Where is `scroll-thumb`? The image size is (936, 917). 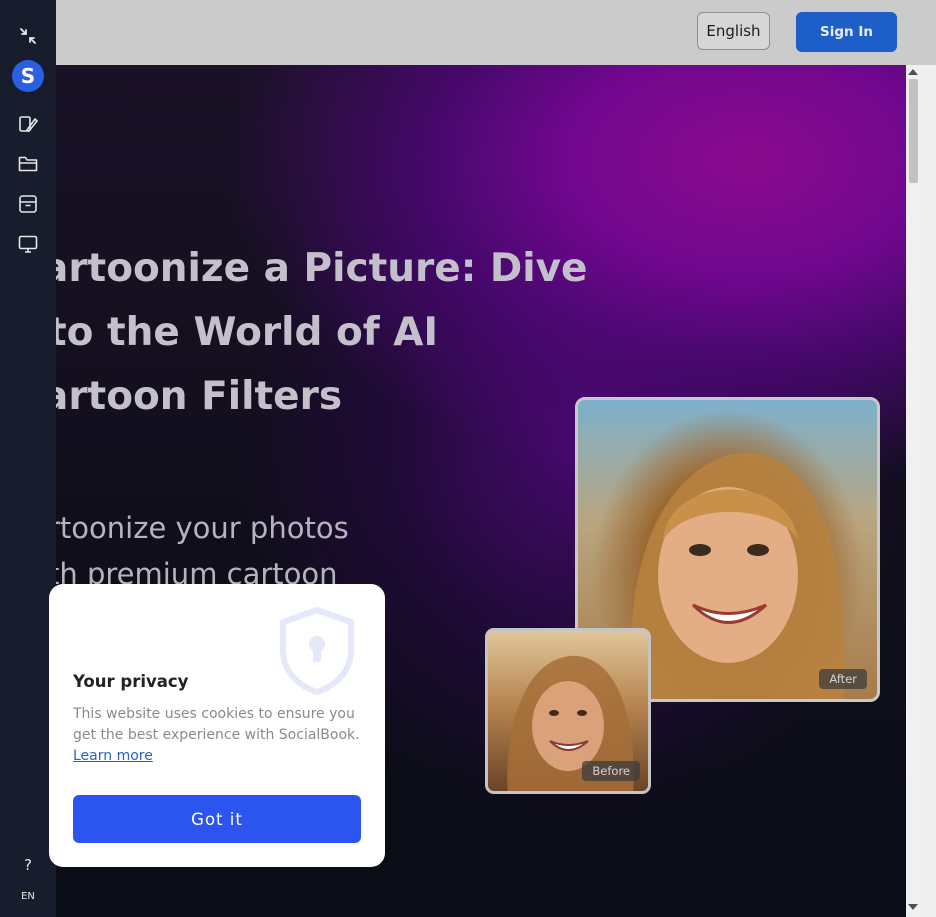
scroll-thumb is located at coordinates (913, 131).